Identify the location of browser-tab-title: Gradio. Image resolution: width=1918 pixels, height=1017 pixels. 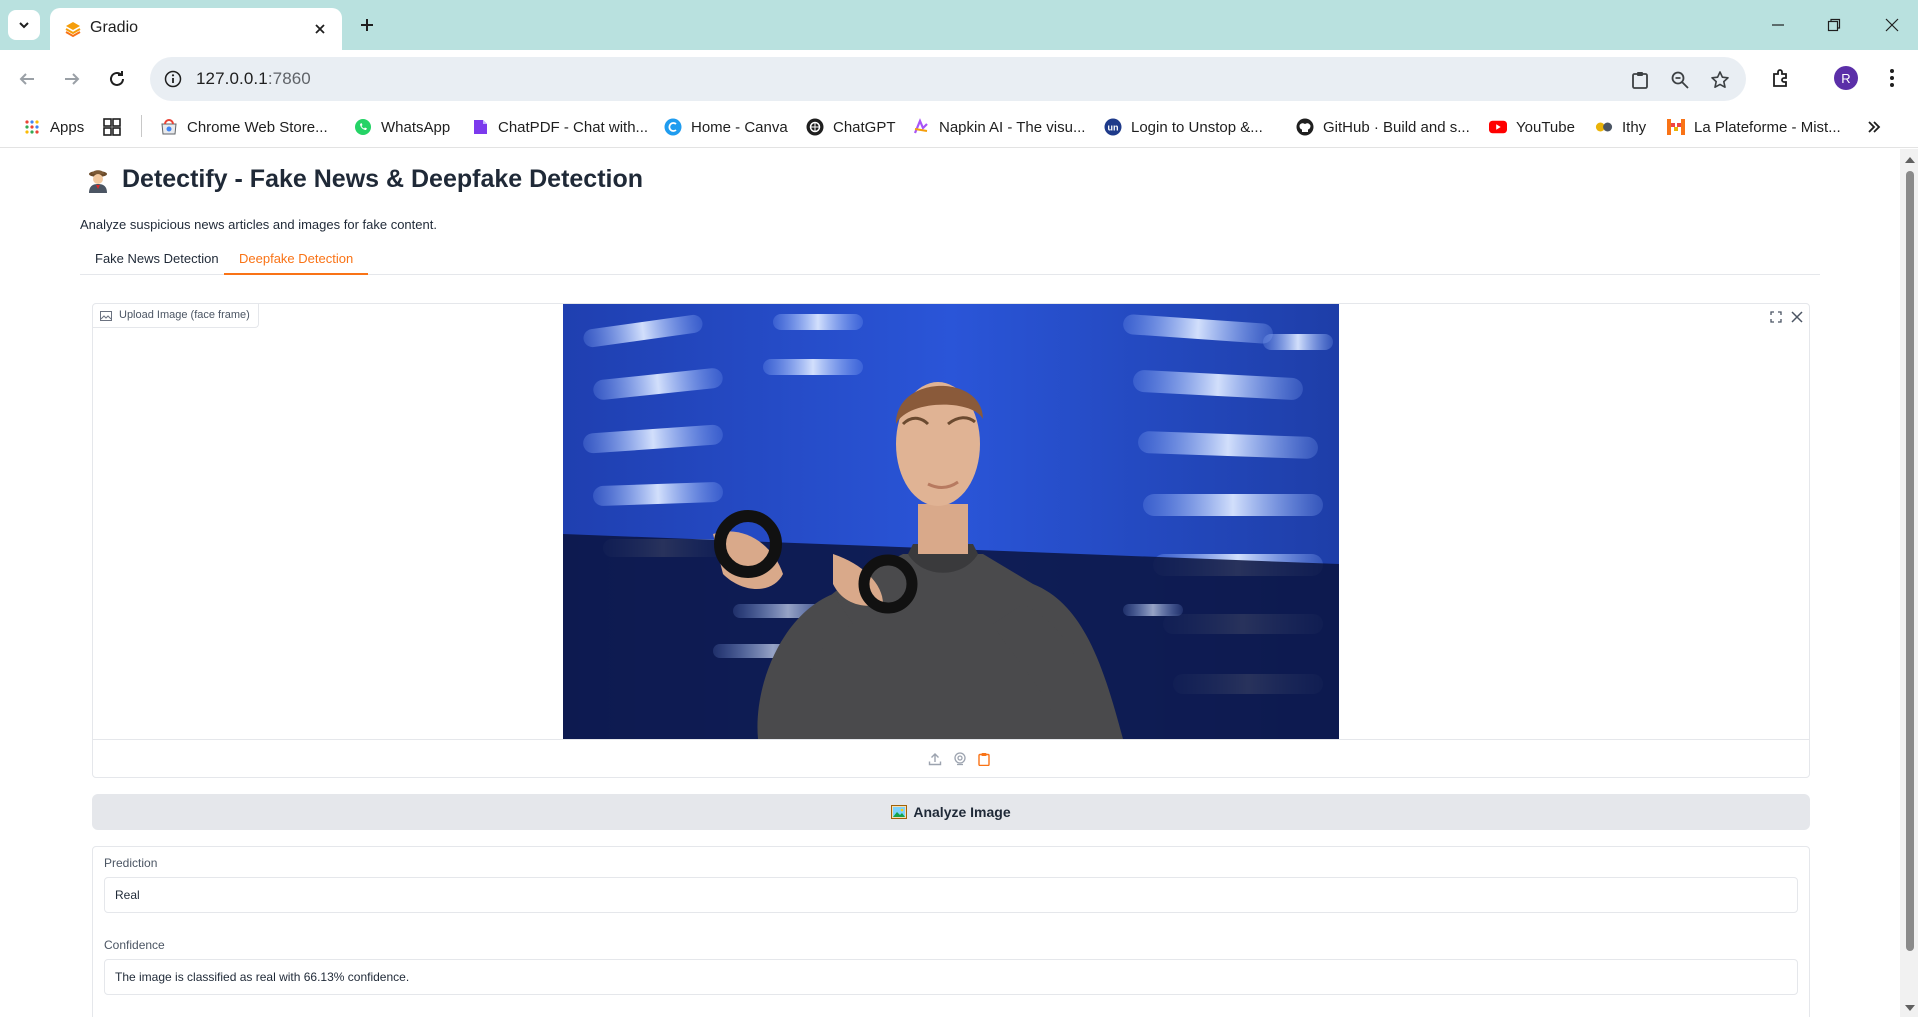
(114, 27).